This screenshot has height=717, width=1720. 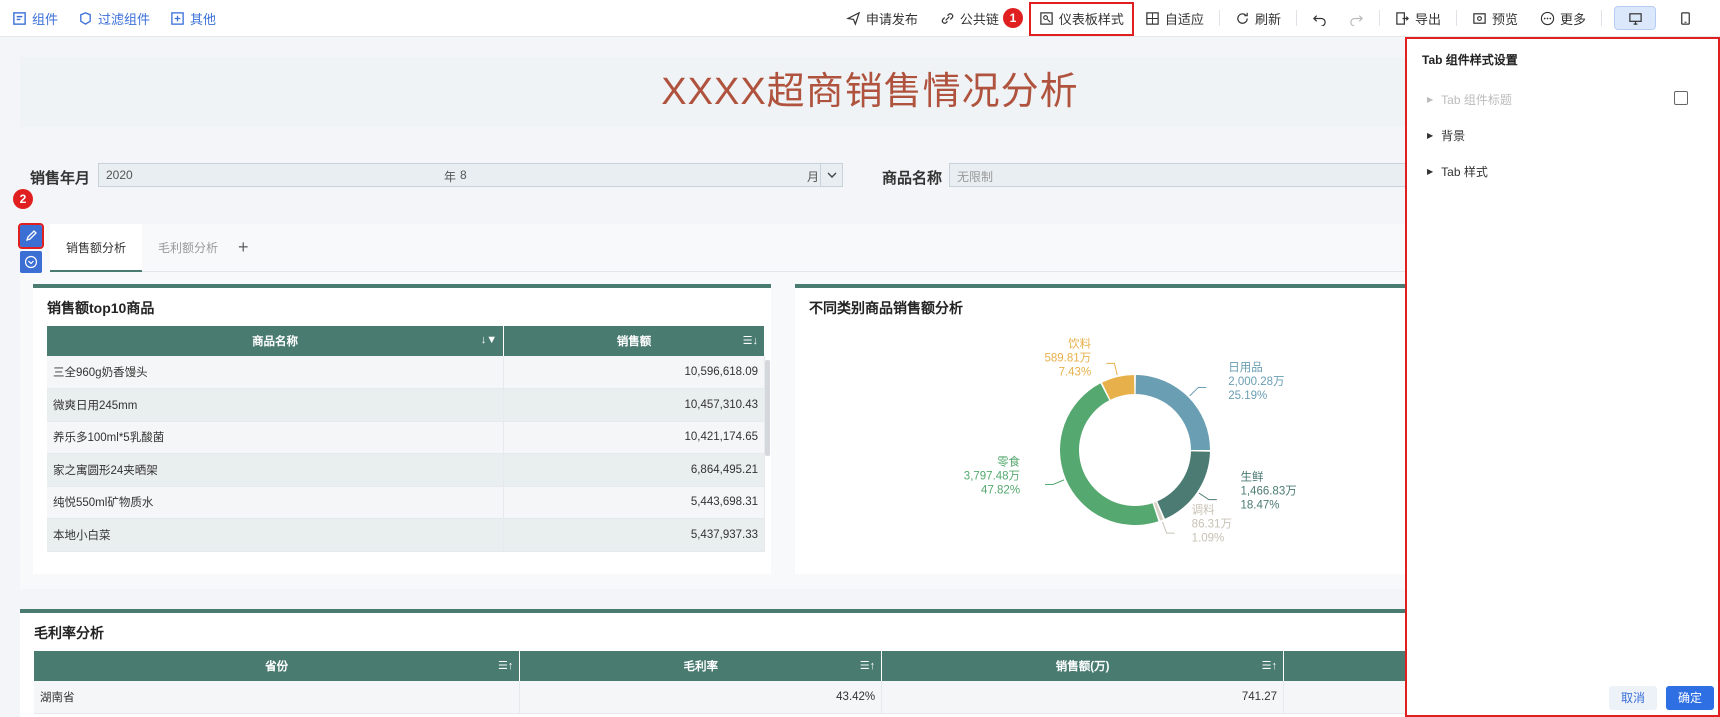 I want to click on table-row: 三全960g奶香馒头 10,596,618.09, so click(x=406, y=372).